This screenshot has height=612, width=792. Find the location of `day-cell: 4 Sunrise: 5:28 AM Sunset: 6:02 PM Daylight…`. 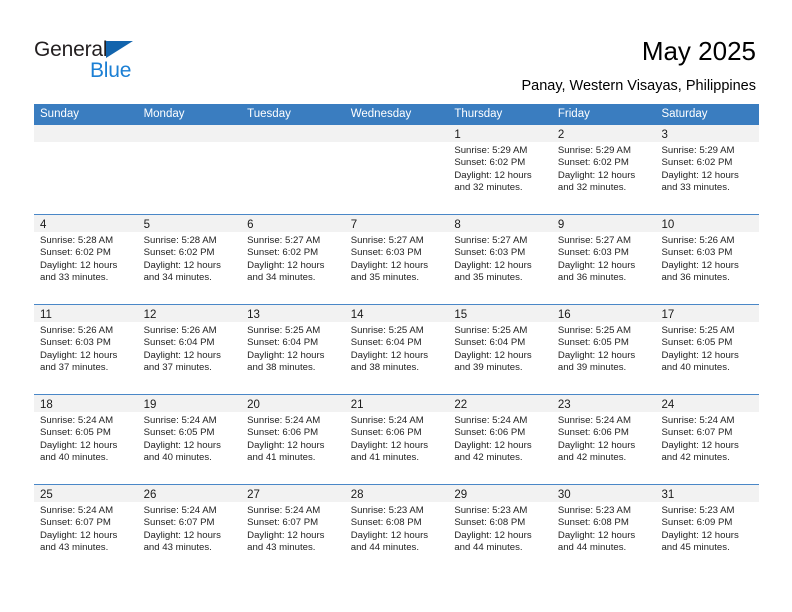

day-cell: 4 Sunrise: 5:28 AM Sunset: 6:02 PM Daylight… is located at coordinates (86, 259).